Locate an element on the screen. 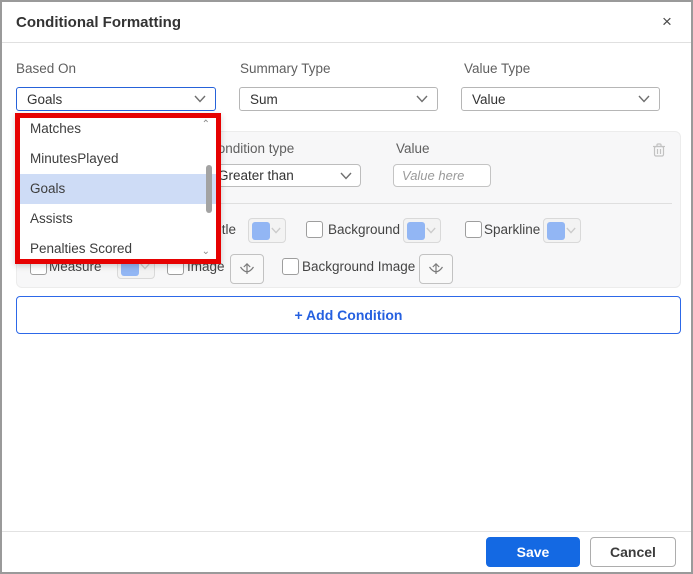 This screenshot has height=574, width=693. value-type-select-value: Value is located at coordinates (489, 99).